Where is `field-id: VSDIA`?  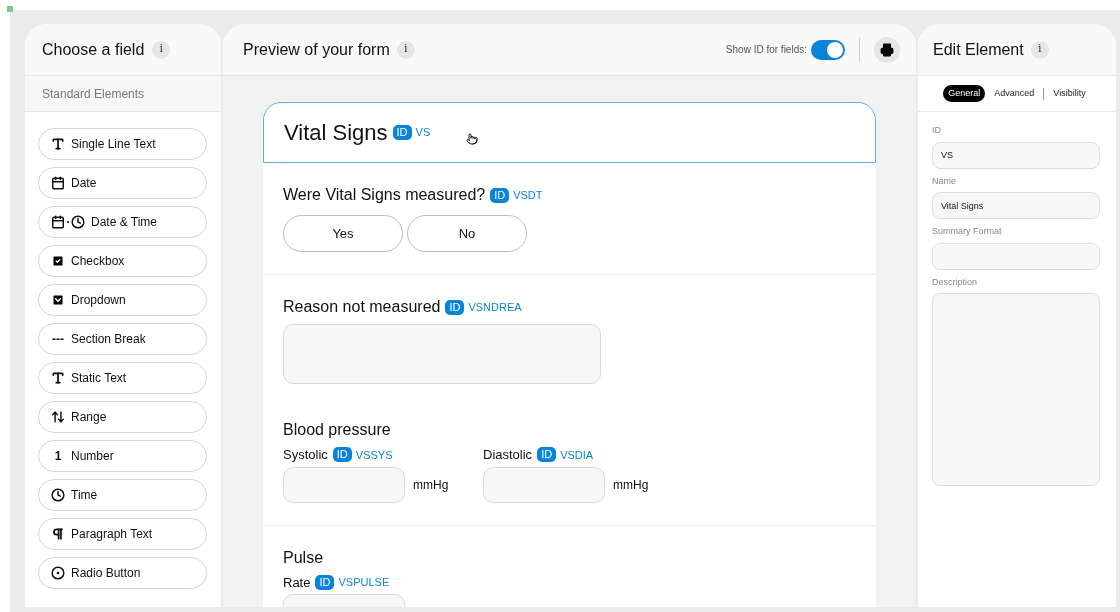 field-id: VSDIA is located at coordinates (577, 455).